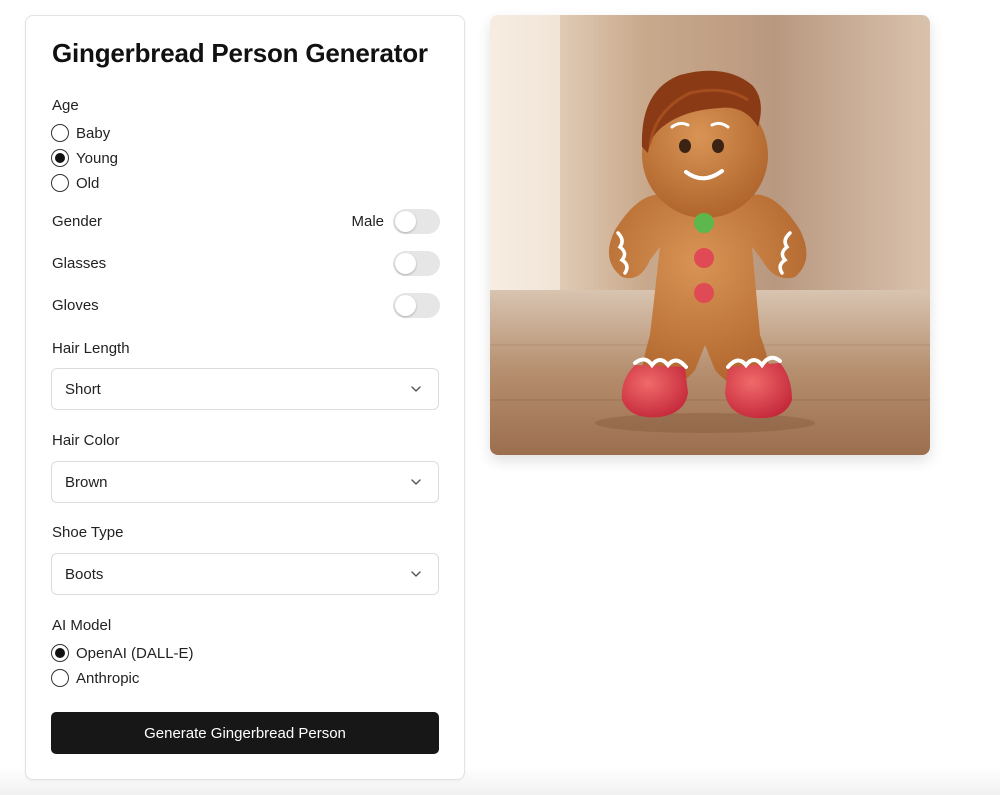 The height and width of the screenshot is (795, 1000). Describe the element at coordinates (245, 574) in the screenshot. I see `shoe-type-select: Boots` at that location.